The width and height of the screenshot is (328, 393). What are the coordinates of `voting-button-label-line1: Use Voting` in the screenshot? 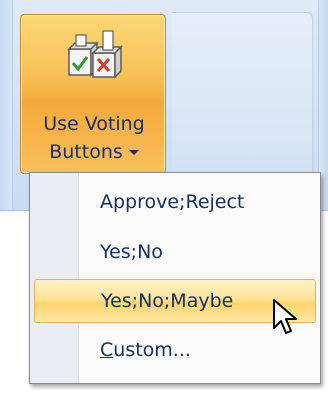 It's located at (94, 124).